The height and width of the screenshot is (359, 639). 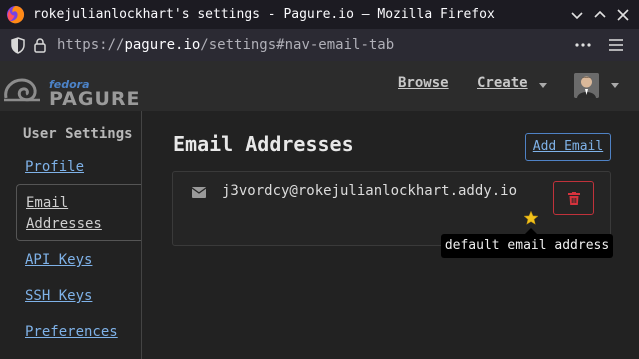 I want to click on sidebar-item-label: Email Addresses, so click(x=64, y=213).